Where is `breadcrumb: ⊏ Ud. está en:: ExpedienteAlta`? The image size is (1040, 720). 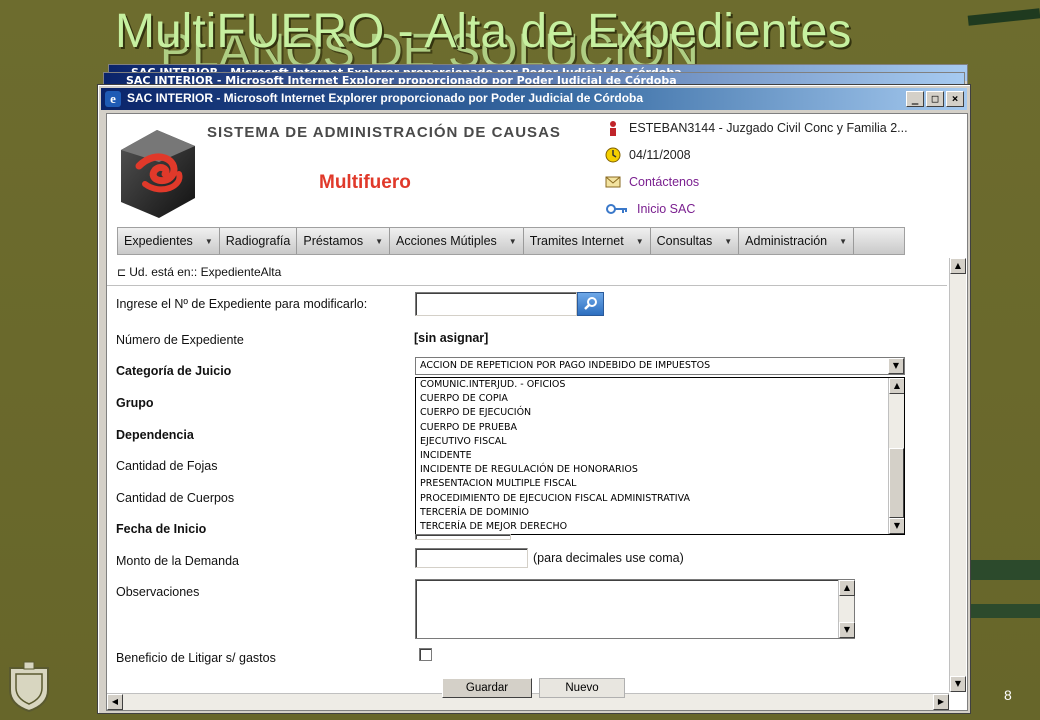
breadcrumb: ⊏ Ud. está en:: ExpedienteAlta is located at coordinates (199, 272).